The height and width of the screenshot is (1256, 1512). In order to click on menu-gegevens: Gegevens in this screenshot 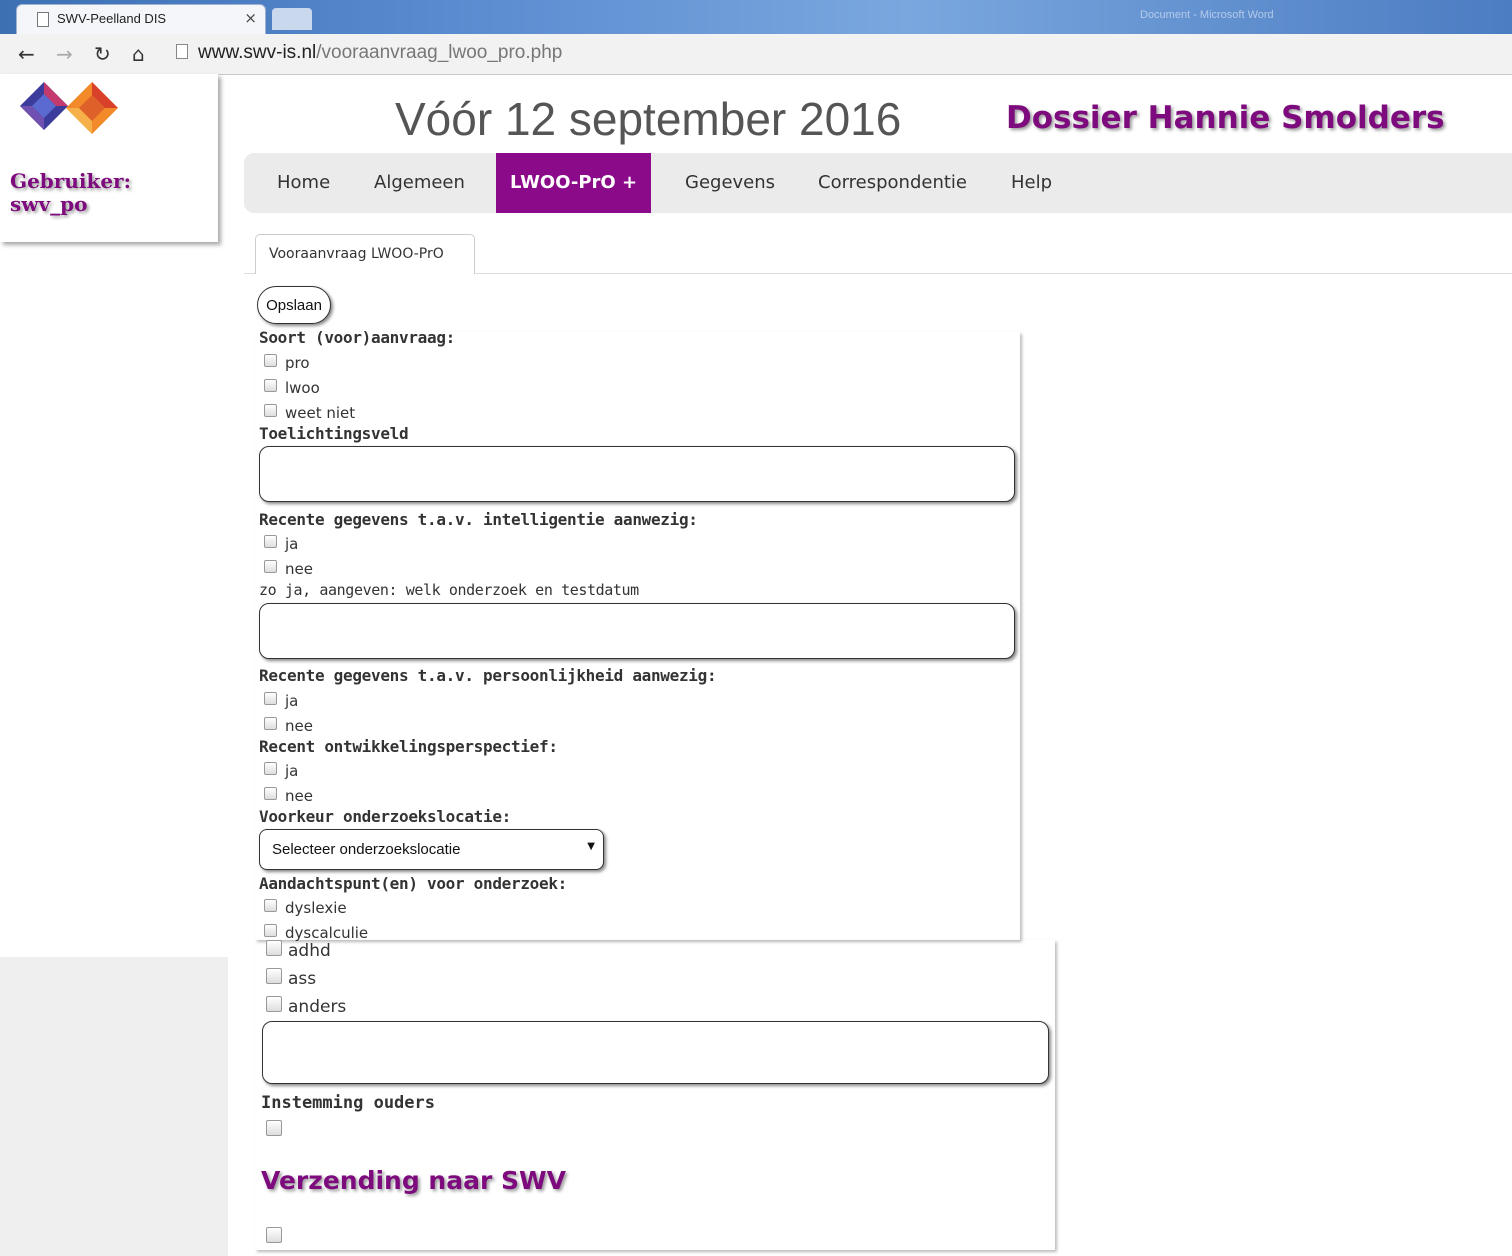, I will do `click(730, 183)`.